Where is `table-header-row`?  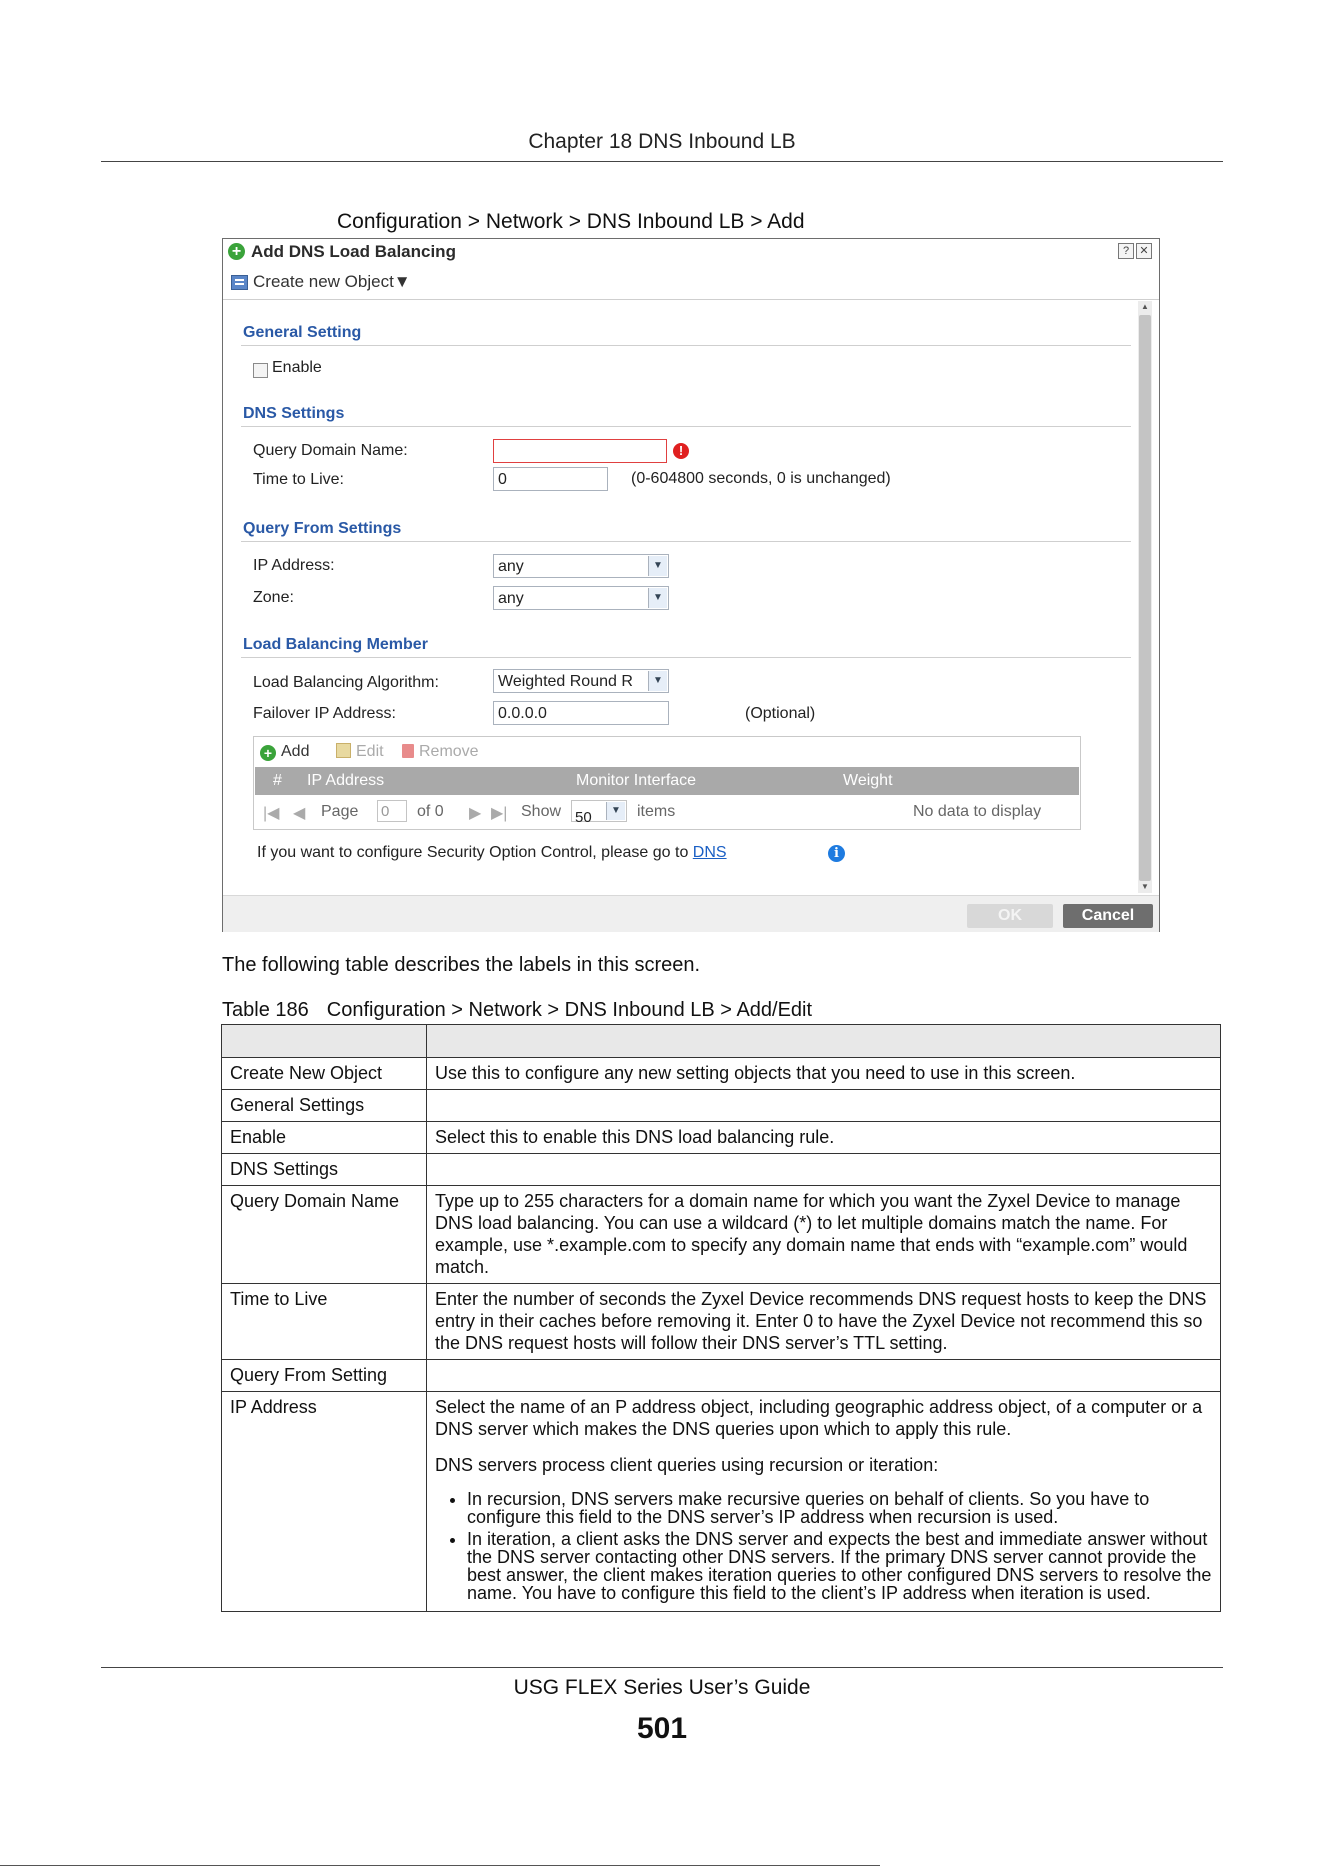
table-header-row is located at coordinates (721, 1041).